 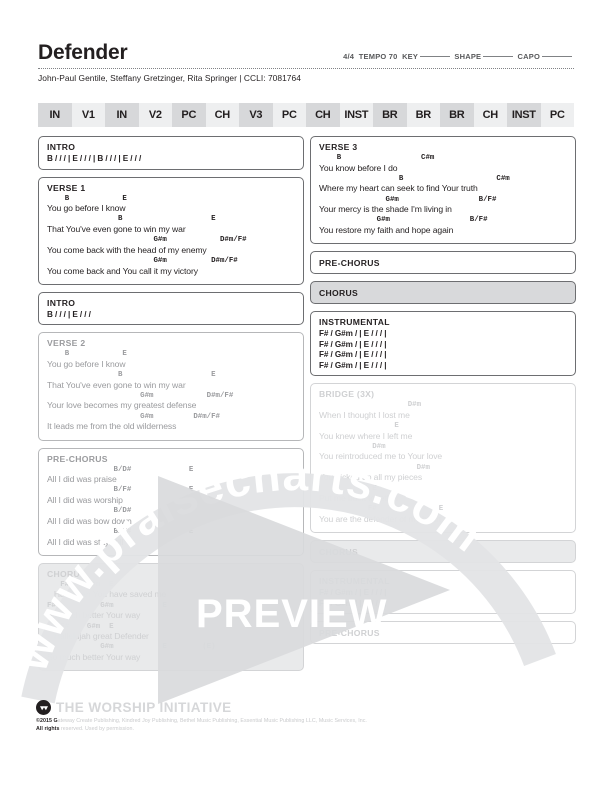 What do you see at coordinates (498, 56) in the screenshot?
I see `shape-blank` at bounding box center [498, 56].